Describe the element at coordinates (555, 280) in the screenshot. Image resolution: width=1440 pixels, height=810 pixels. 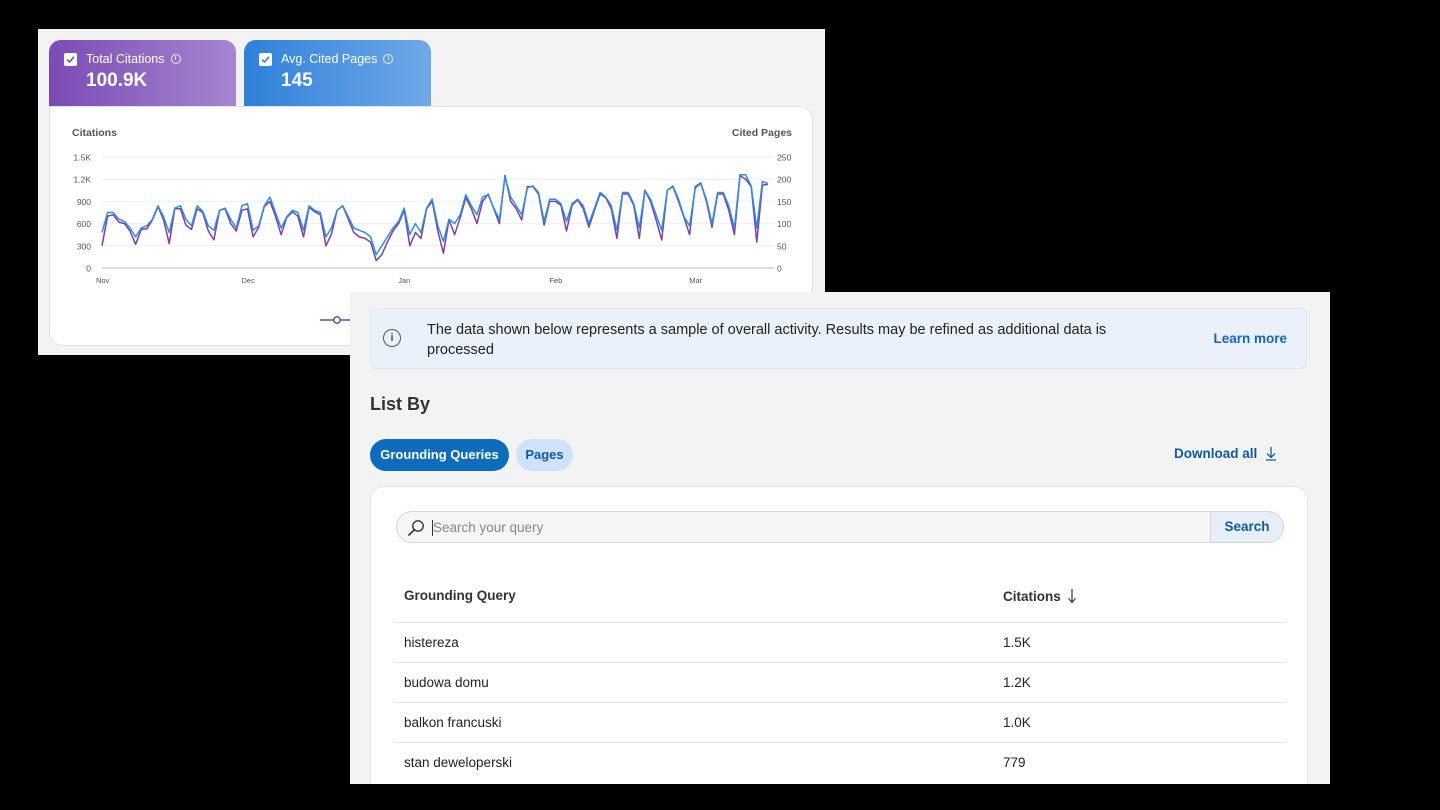
I see `x-tick-label: Feb` at that location.